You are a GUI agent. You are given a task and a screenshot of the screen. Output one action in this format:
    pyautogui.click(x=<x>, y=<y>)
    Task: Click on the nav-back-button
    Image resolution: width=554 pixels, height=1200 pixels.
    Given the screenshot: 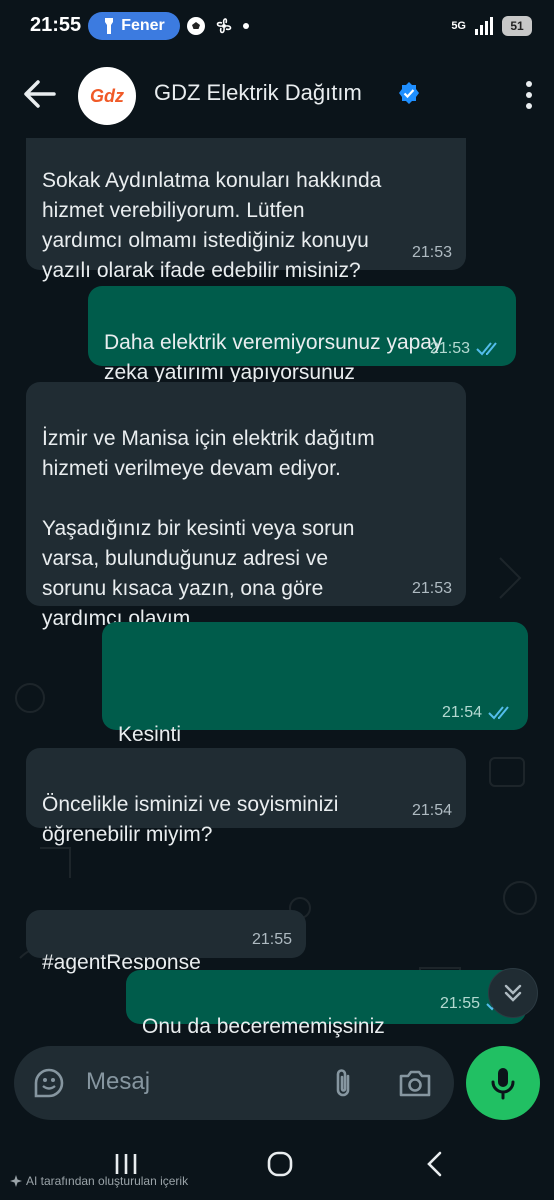 What is the action you would take?
    pyautogui.click(x=434, y=1164)
    